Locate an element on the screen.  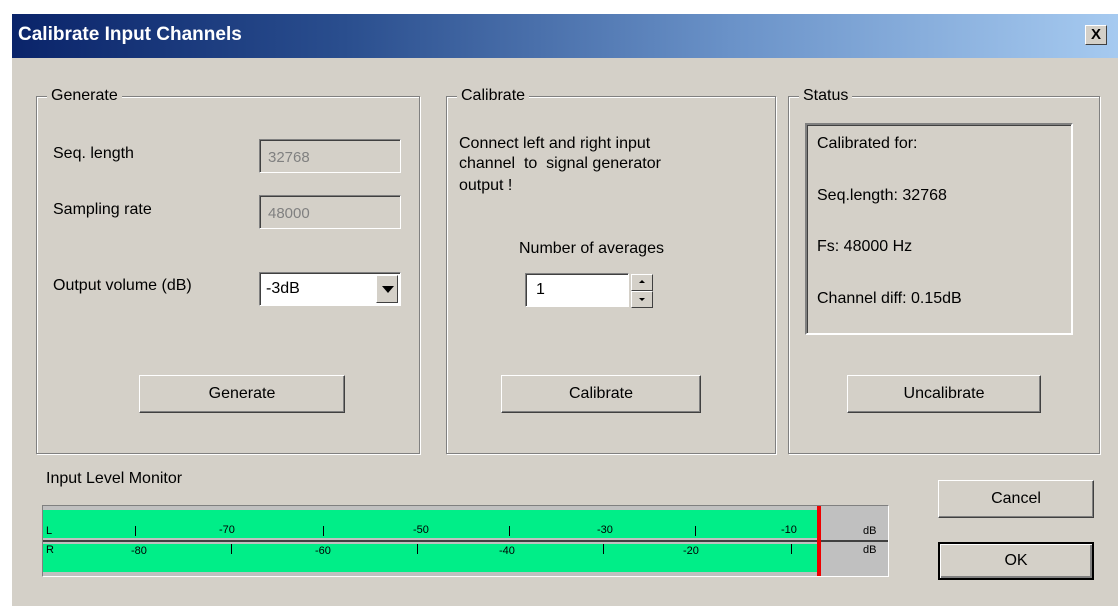
l-tick-label: -50 is located at coordinates (421, 530).